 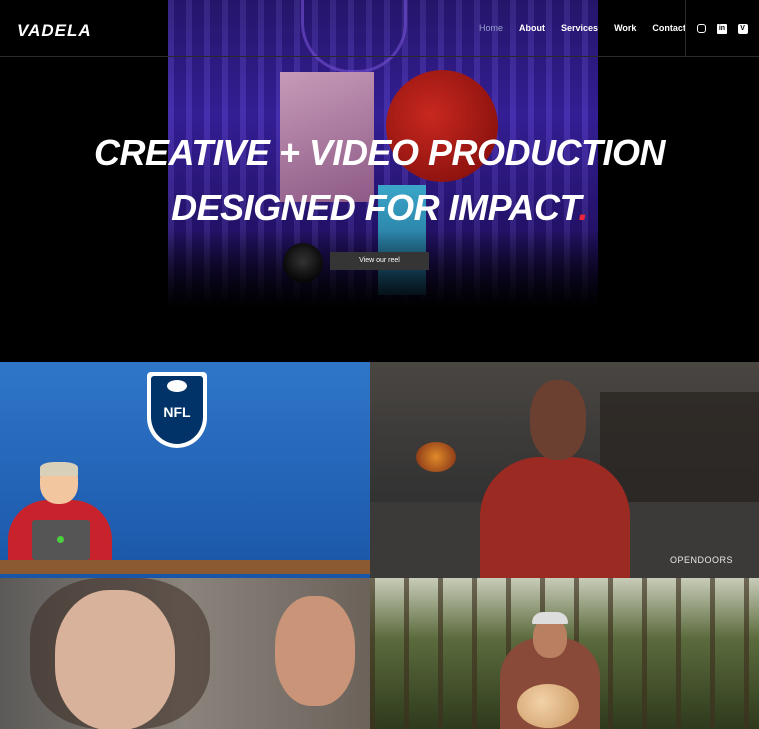 I want to click on nfl-logo-text: NFL, so click(x=177, y=412).